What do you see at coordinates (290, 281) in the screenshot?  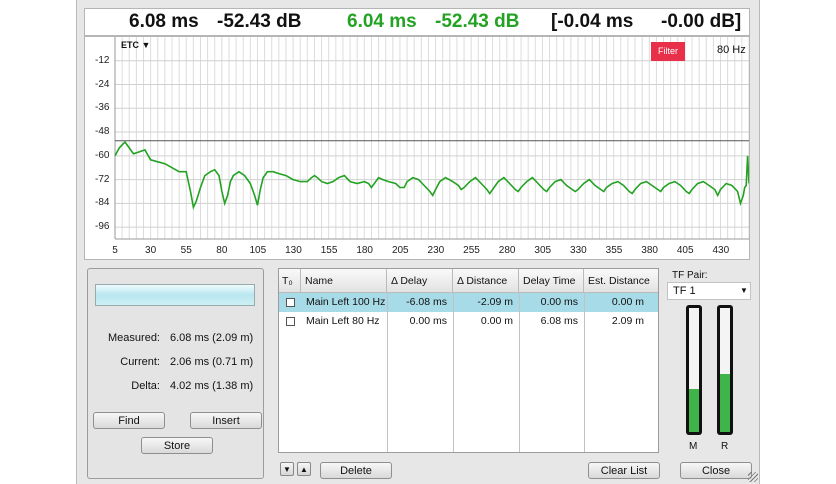 I see `header-t0: T₀` at bounding box center [290, 281].